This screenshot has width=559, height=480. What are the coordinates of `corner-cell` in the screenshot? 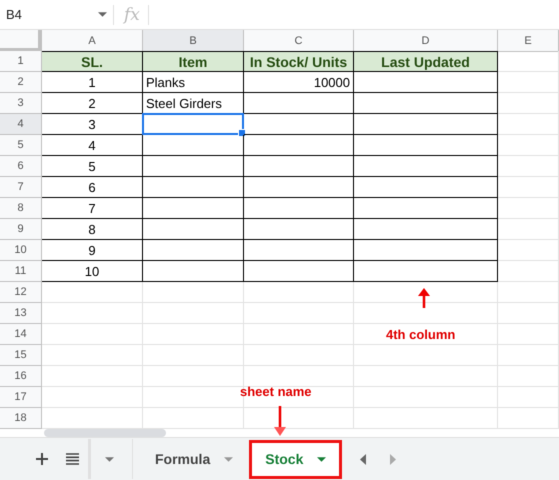 It's located at (21, 41).